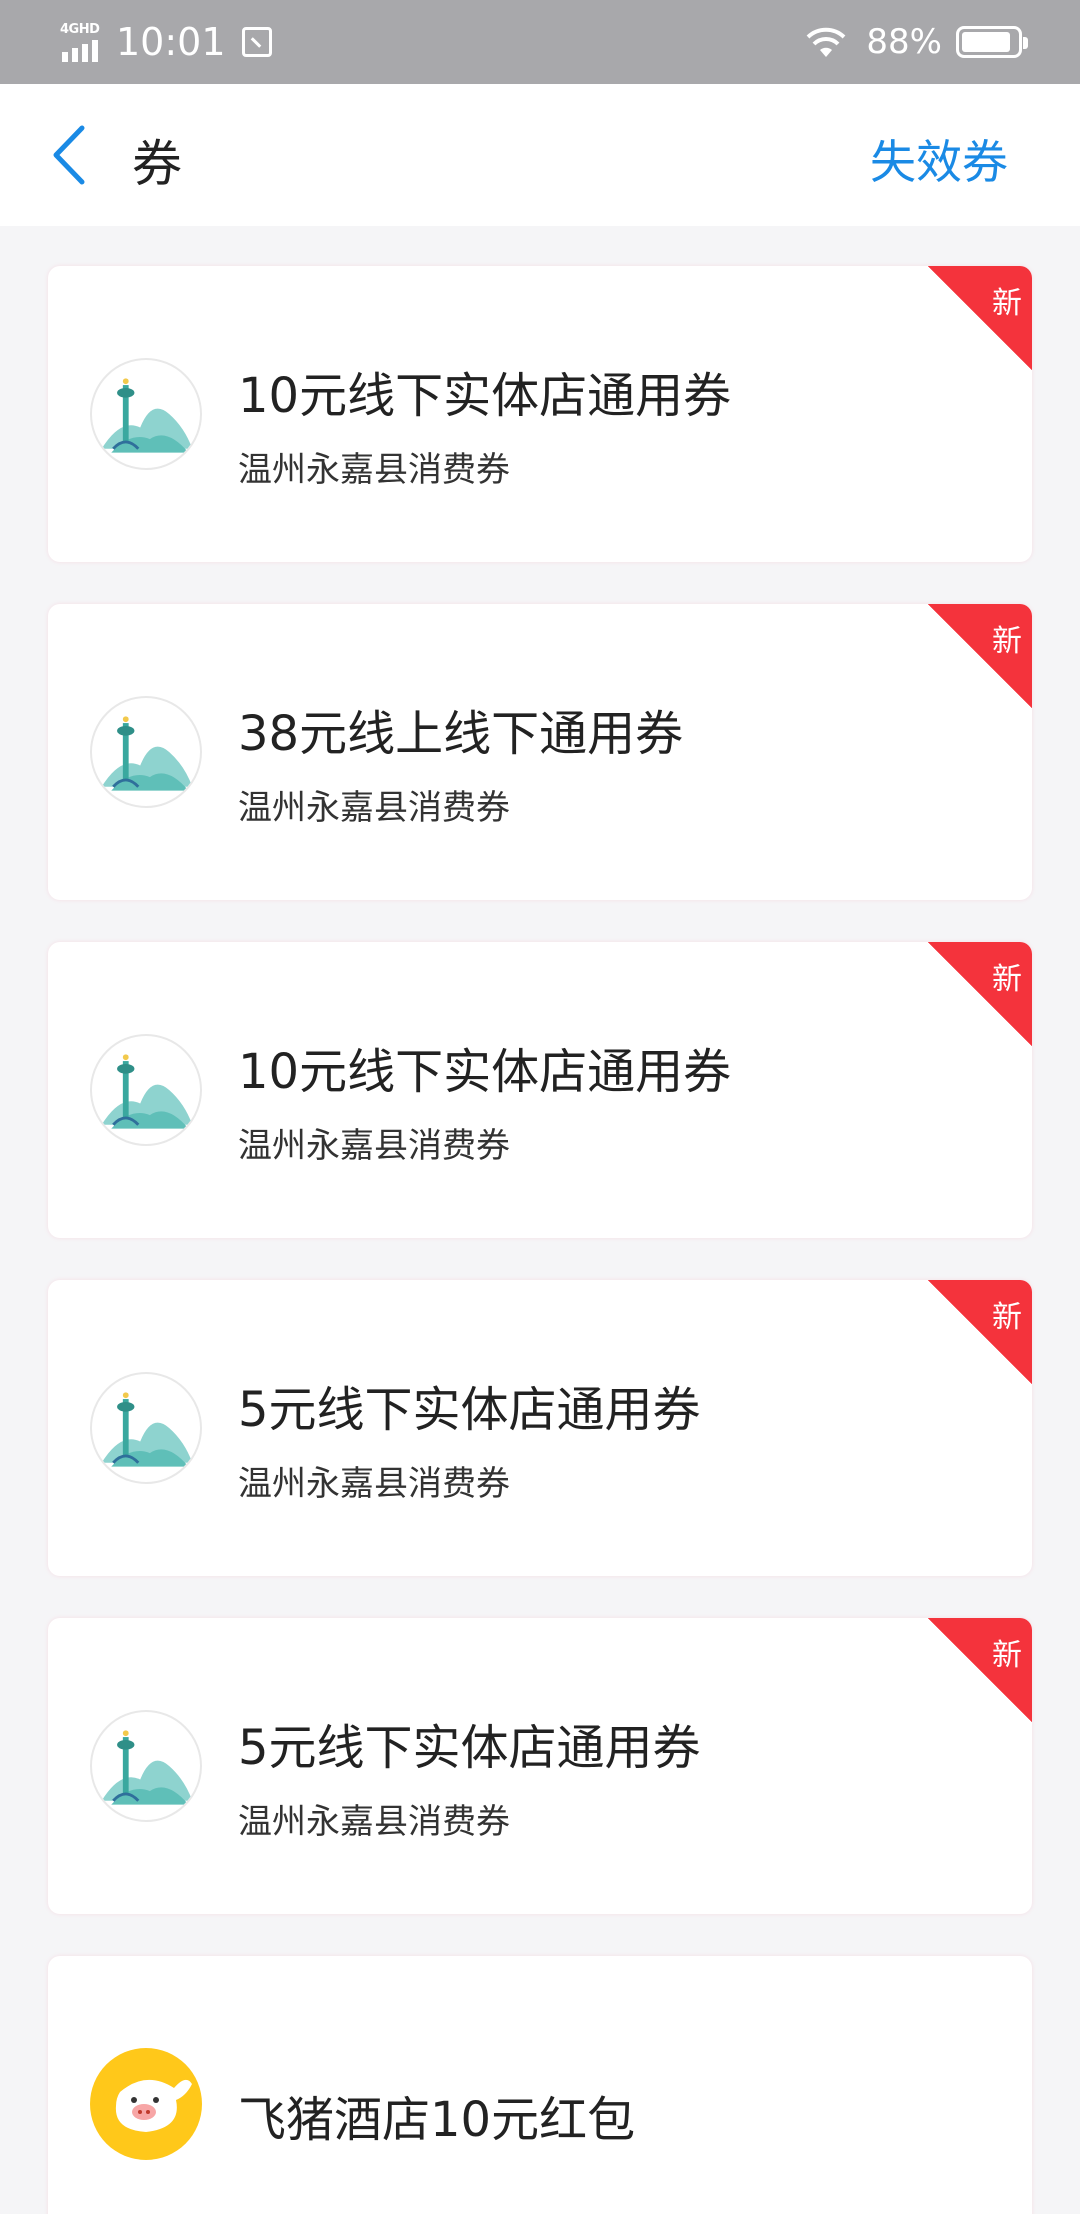 The width and height of the screenshot is (1080, 2214). I want to click on wifi-icon, so click(826, 42).